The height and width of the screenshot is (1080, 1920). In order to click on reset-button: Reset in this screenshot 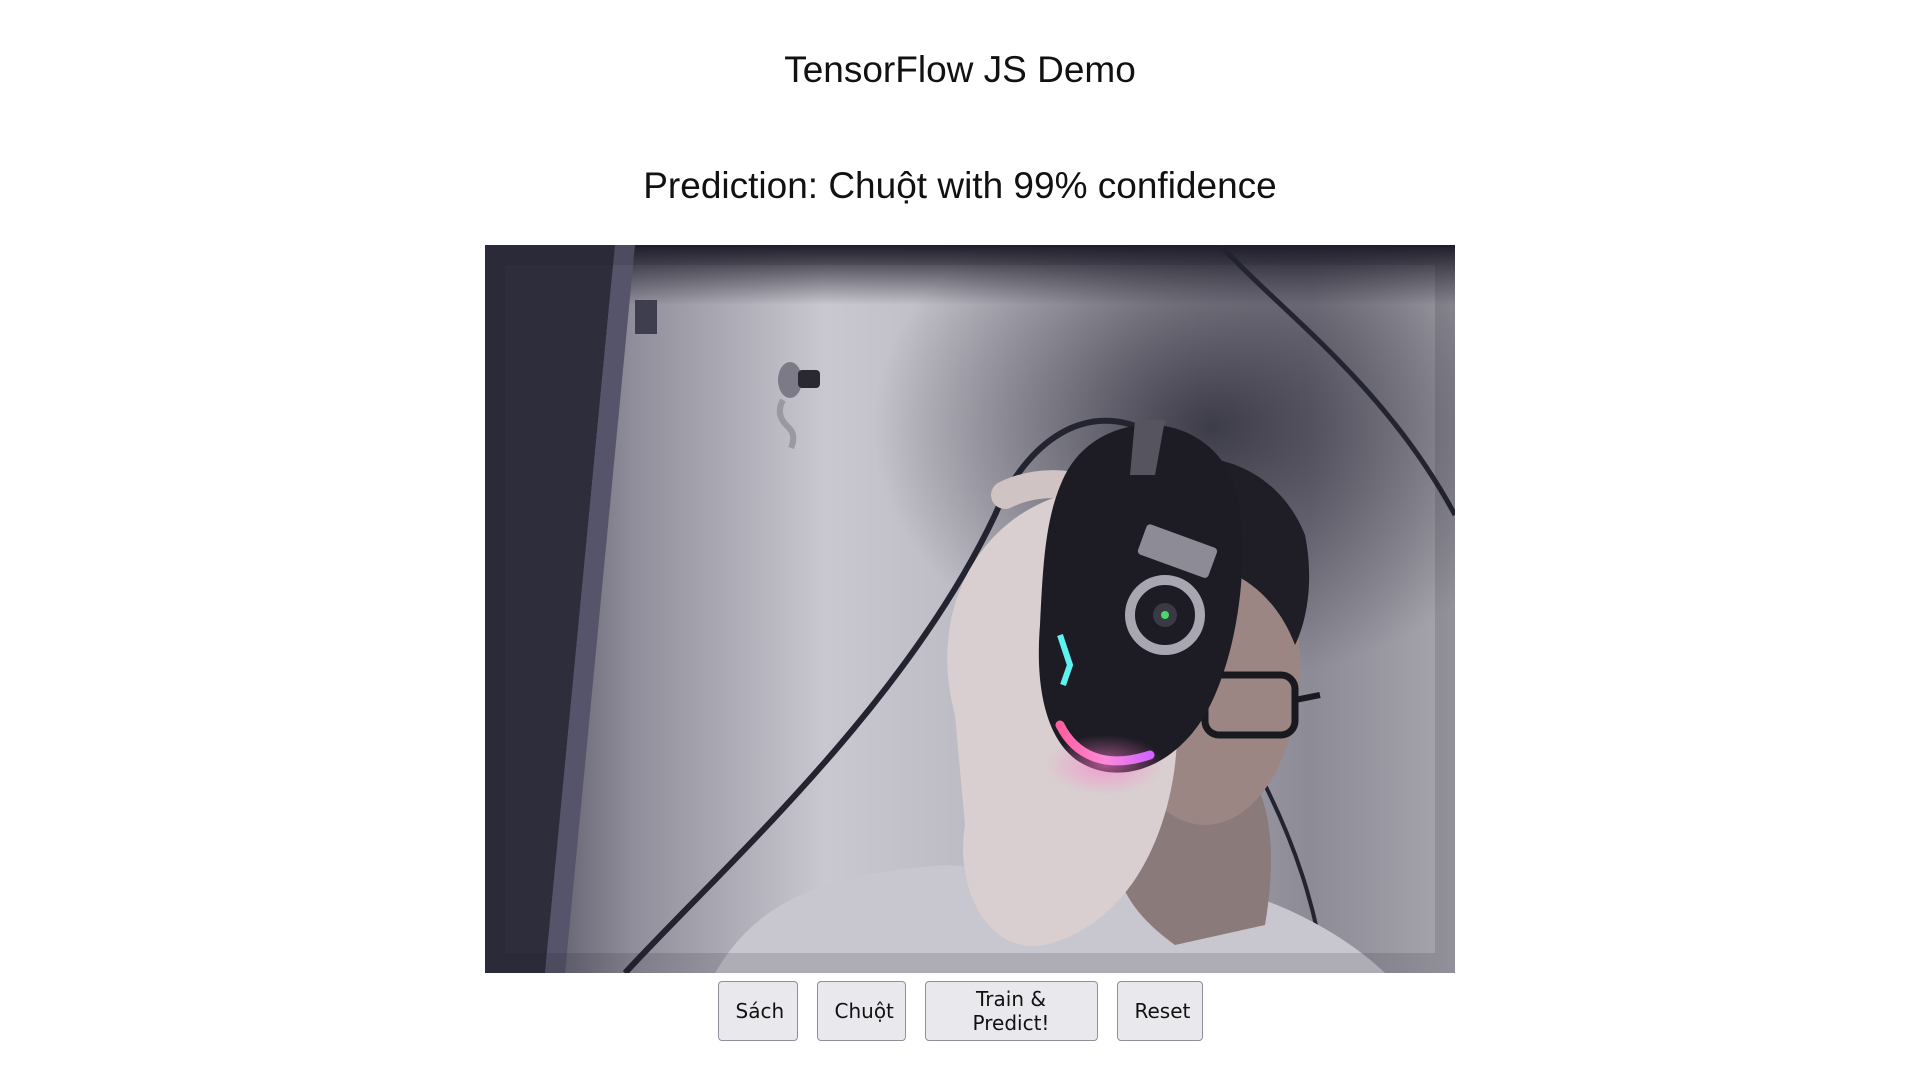, I will do `click(1159, 1011)`.